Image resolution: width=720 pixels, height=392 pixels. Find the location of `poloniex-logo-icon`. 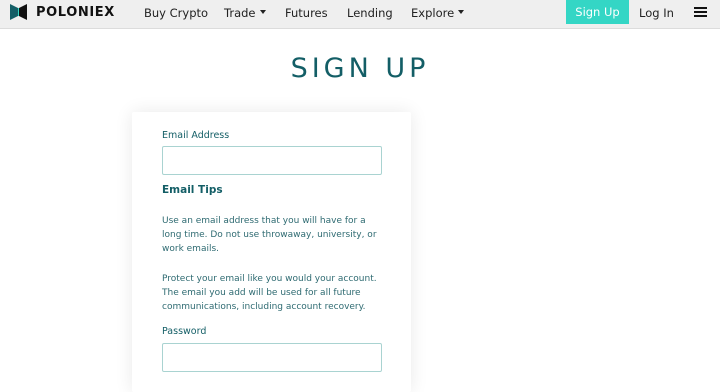

poloniex-logo-icon is located at coordinates (18, 12).